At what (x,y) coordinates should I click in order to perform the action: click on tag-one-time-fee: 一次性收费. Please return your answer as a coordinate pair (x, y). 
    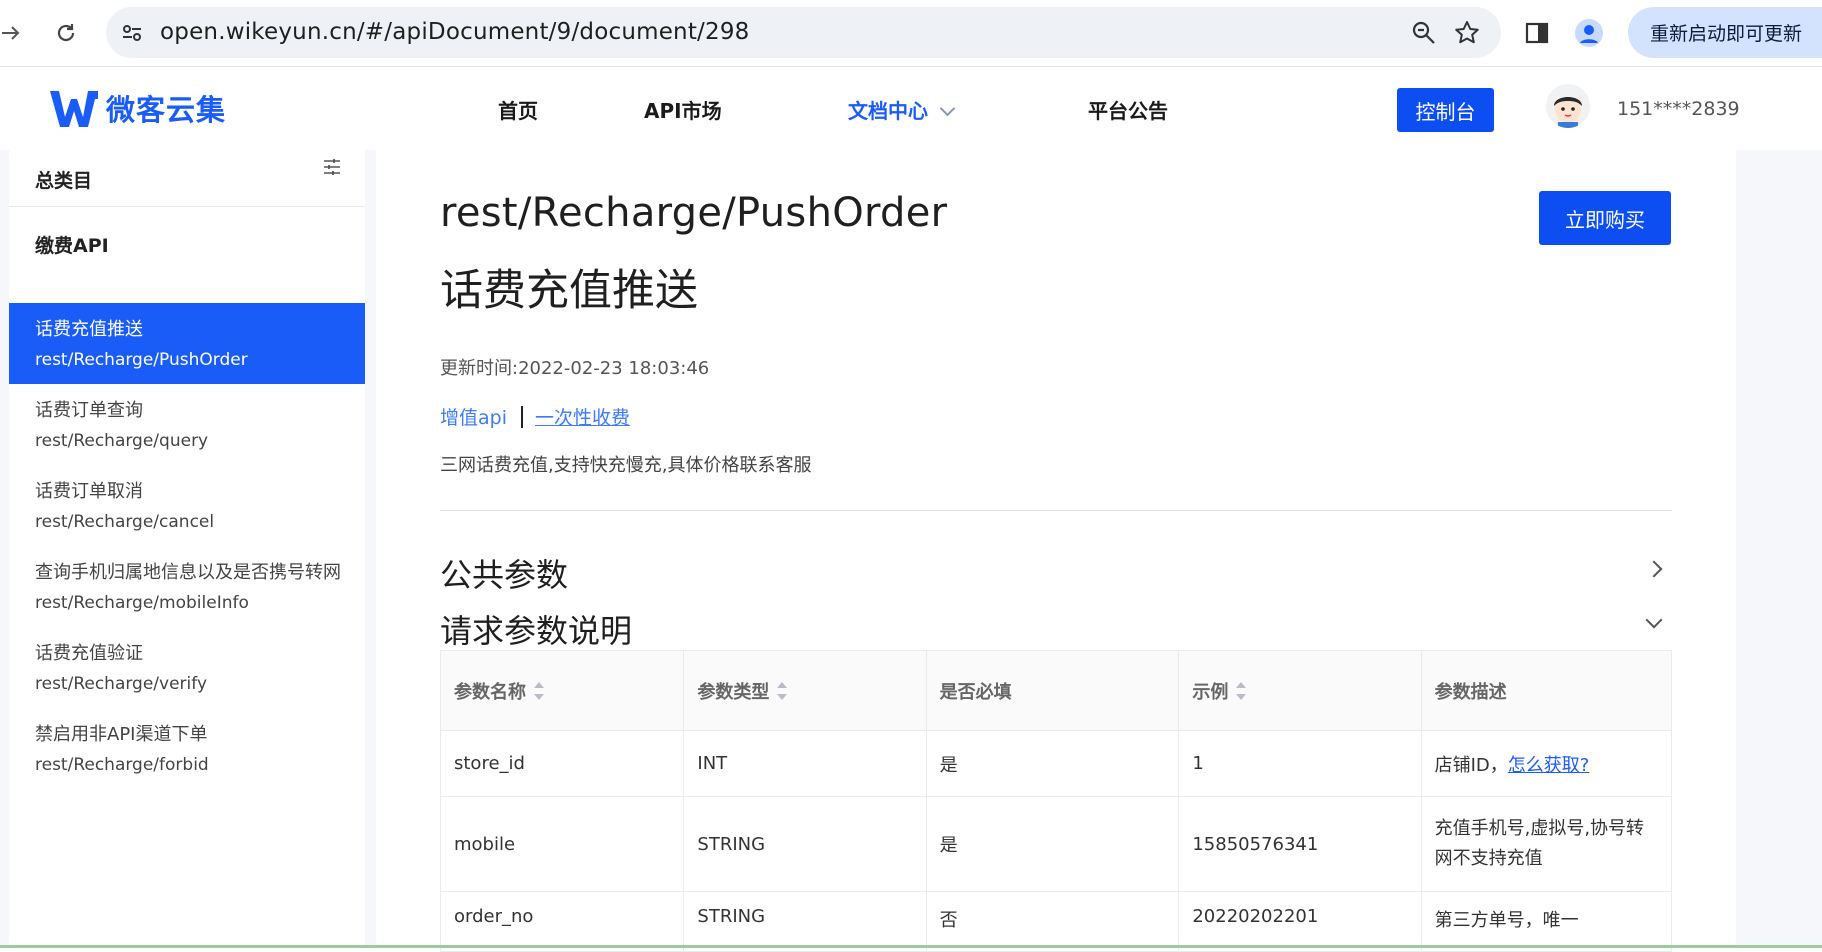
    Looking at the image, I should click on (582, 416).